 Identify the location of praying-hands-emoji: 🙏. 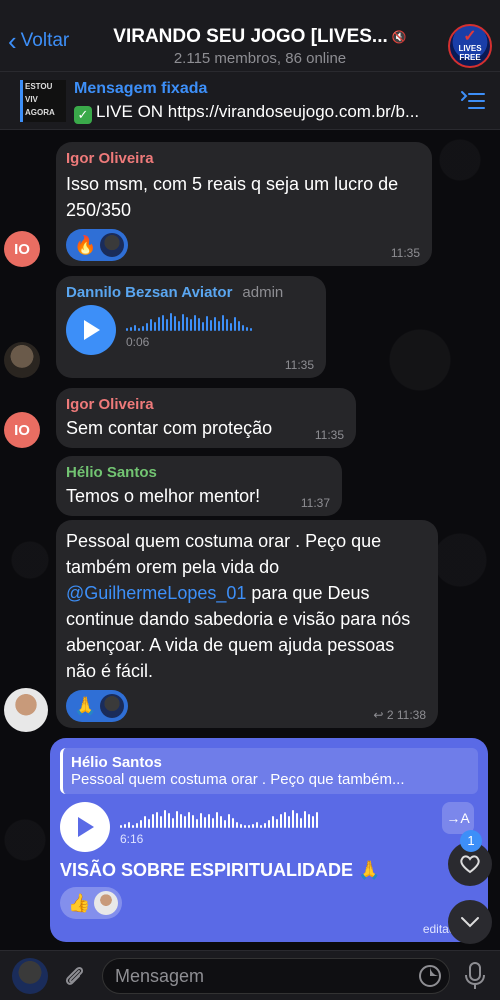
(85, 705).